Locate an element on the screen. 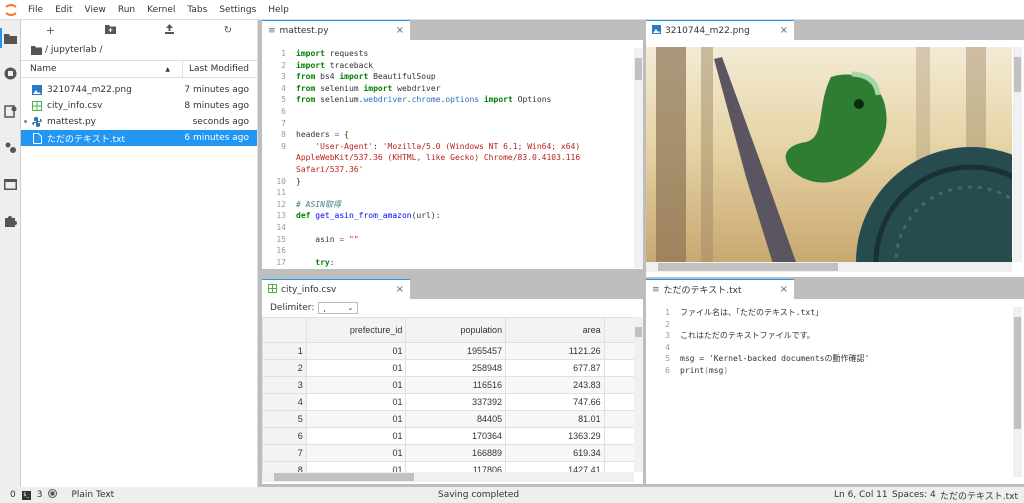 The height and width of the screenshot is (503, 1024). row-header: 5 is located at coordinates (284, 419).